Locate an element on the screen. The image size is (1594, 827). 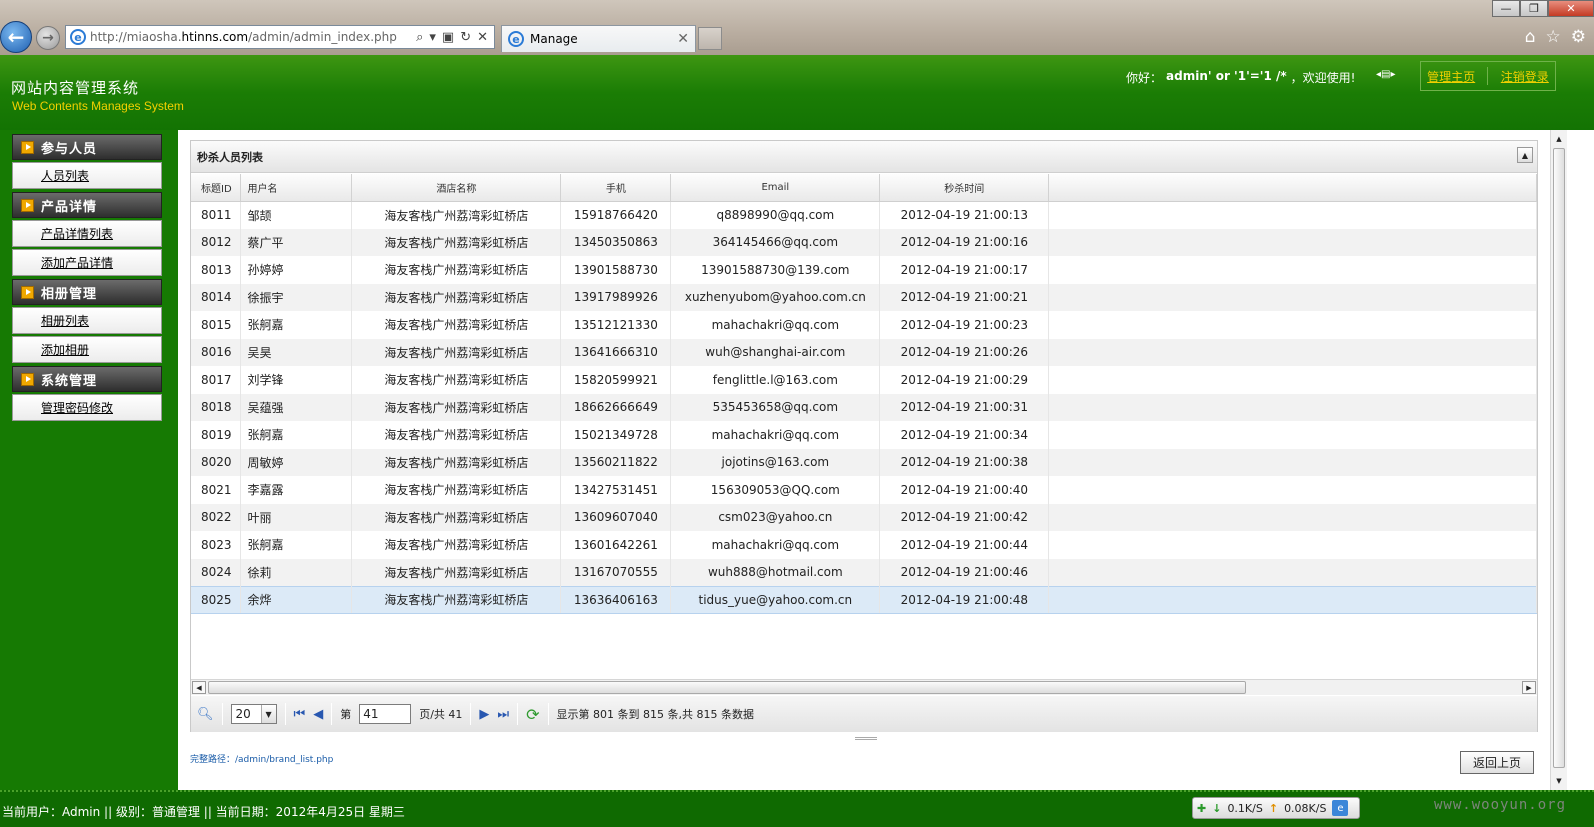
sidebar-group-header: 相册管理 is located at coordinates (87, 292).